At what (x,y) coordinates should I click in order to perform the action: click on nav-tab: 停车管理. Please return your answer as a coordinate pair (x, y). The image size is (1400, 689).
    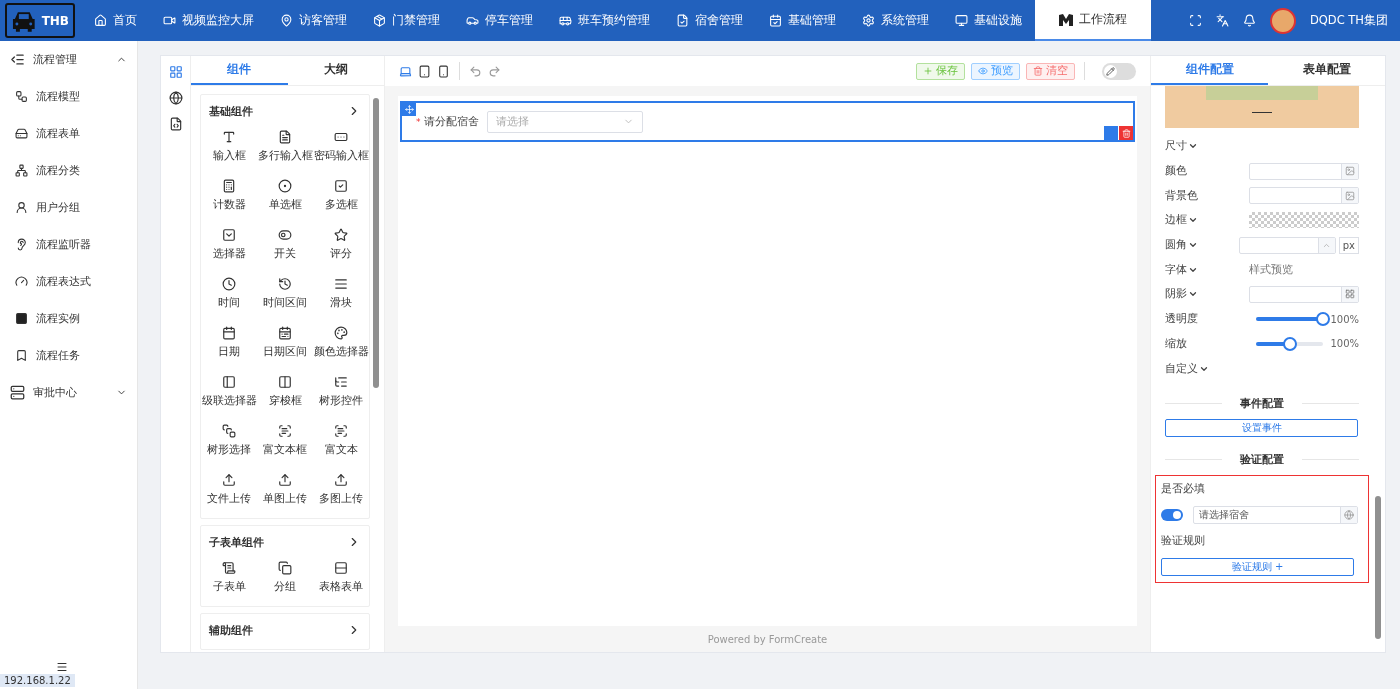
    Looking at the image, I should click on (499, 20).